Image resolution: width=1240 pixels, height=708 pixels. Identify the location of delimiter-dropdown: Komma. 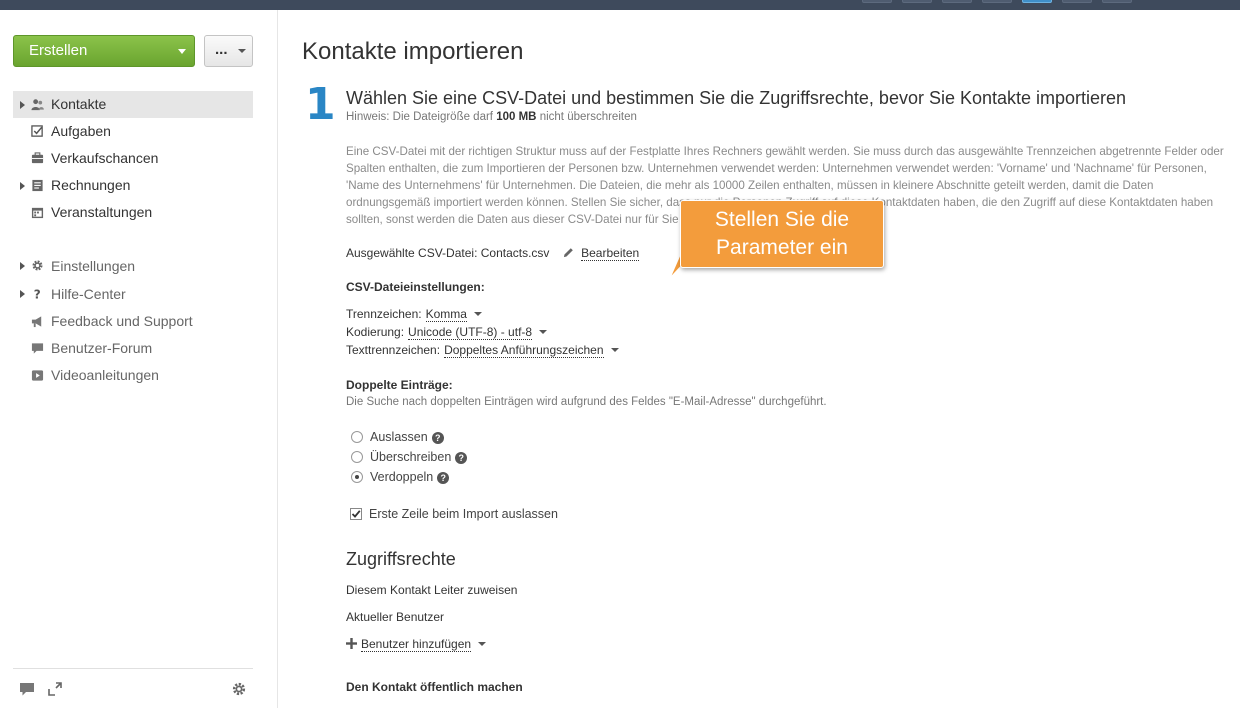
(446, 314).